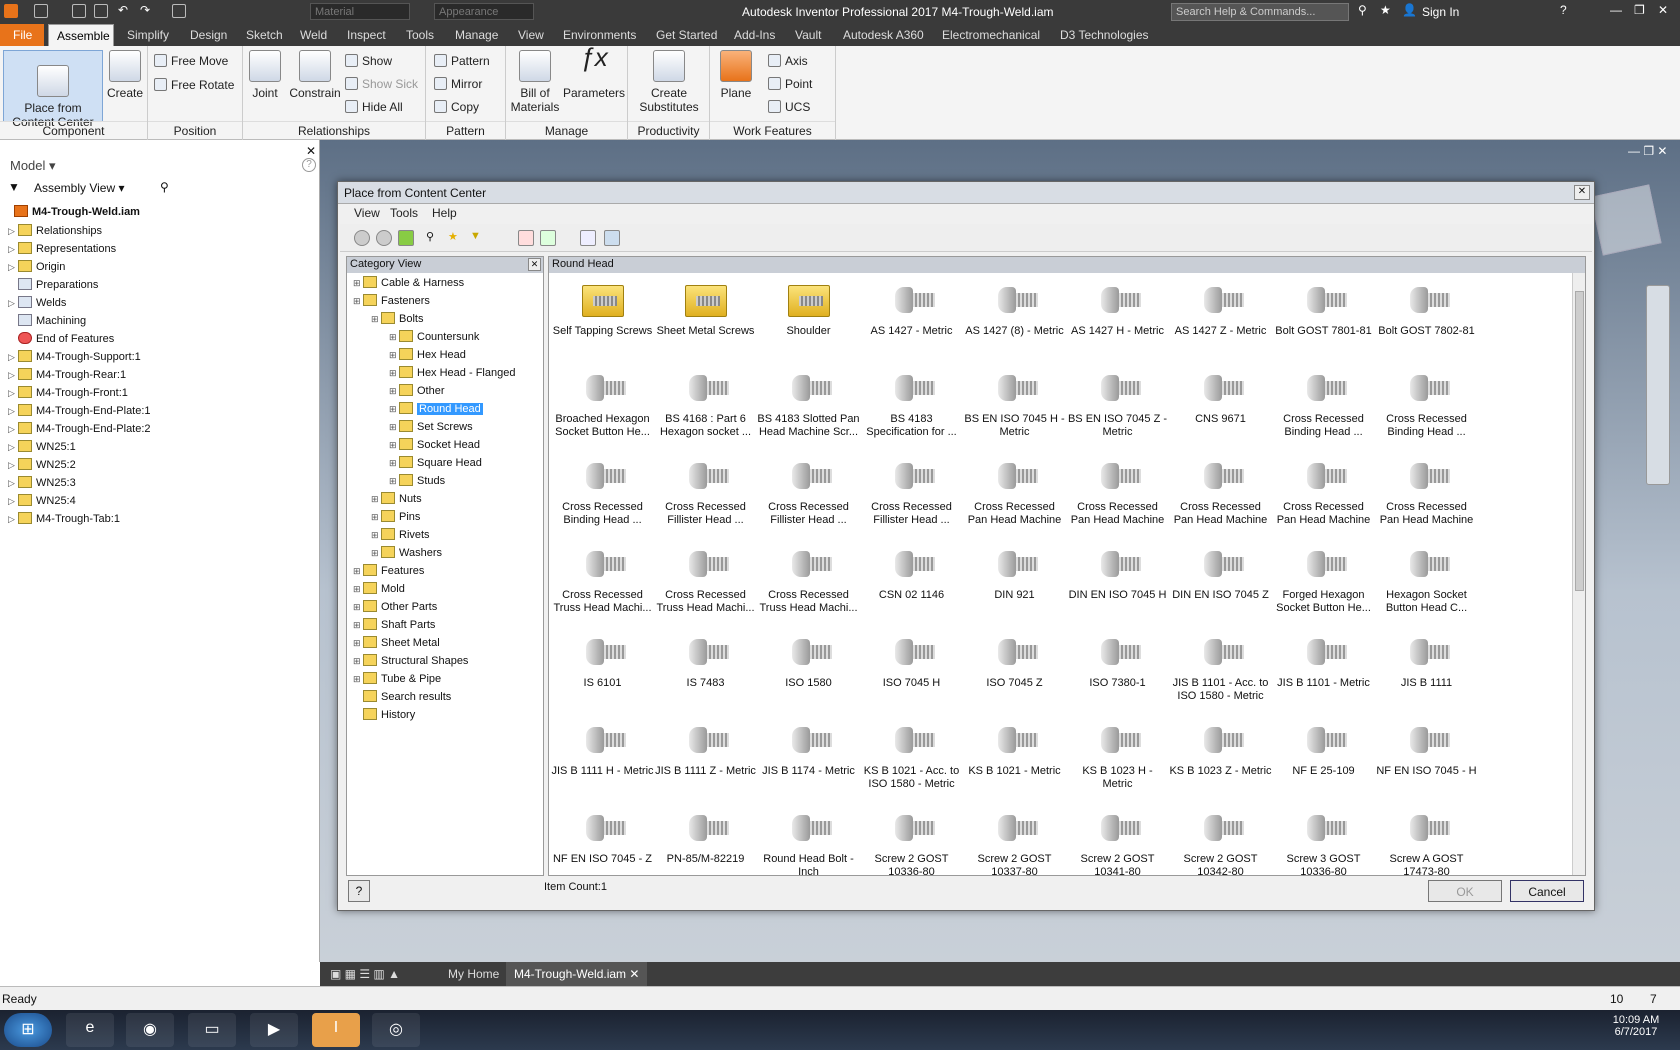 This screenshot has height=1050, width=1680. What do you see at coordinates (476, 35) in the screenshot?
I see `tab-manage: Manage` at bounding box center [476, 35].